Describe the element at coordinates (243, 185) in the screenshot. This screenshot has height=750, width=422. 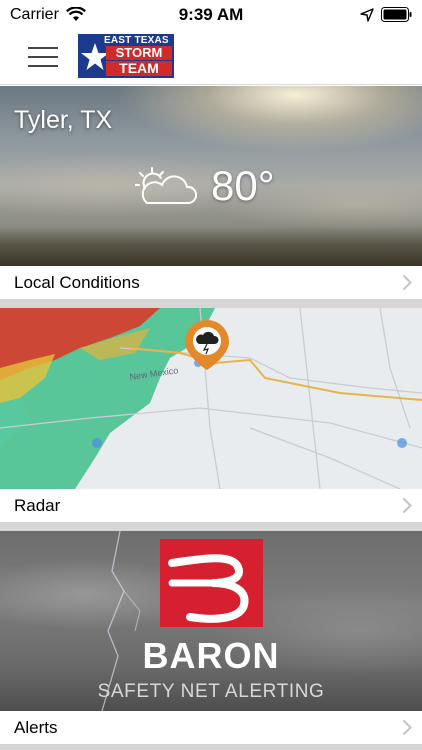
I see `temperature: 80°` at that location.